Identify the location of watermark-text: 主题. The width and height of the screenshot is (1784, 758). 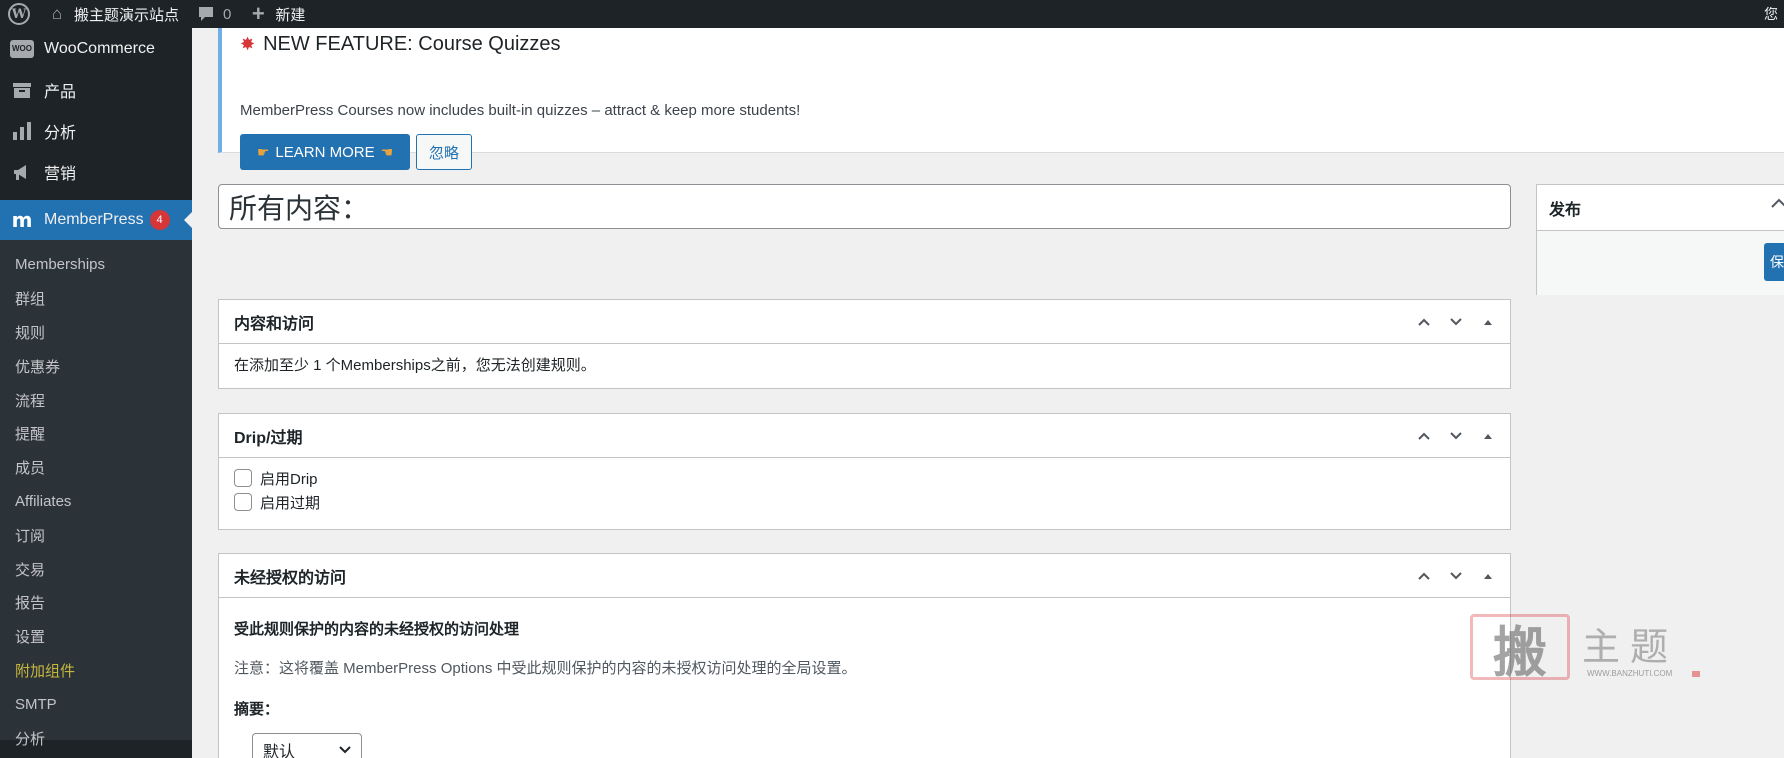
(1630, 647).